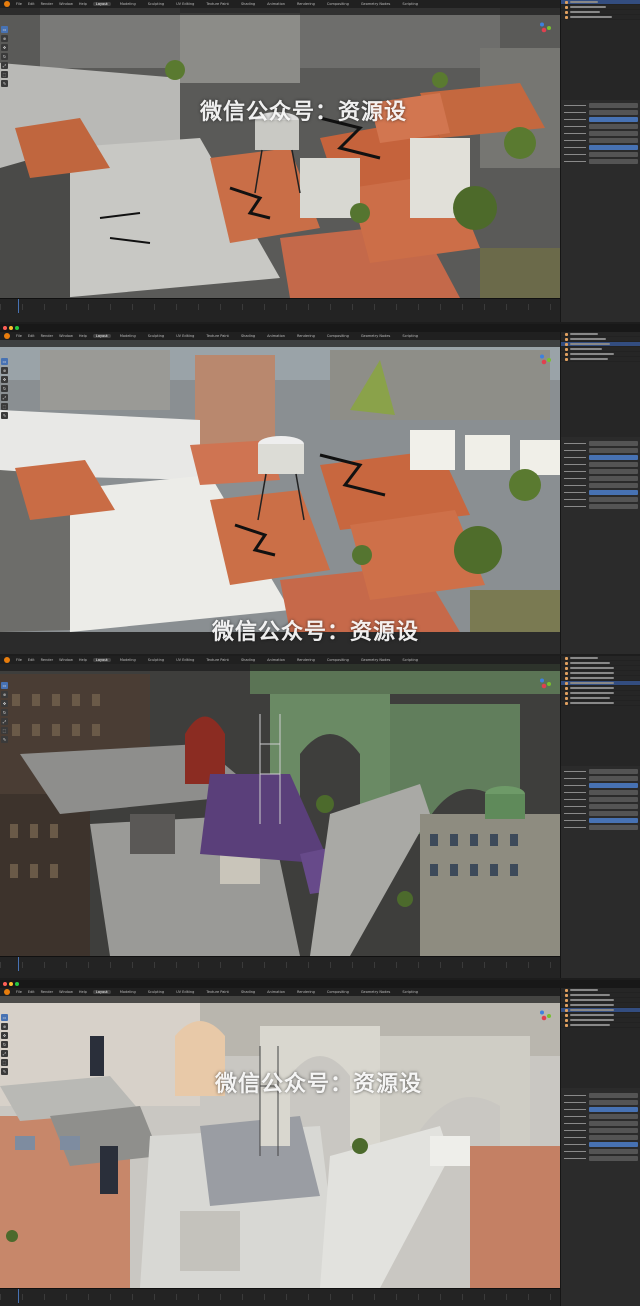 The width and height of the screenshot is (640, 1306). What do you see at coordinates (280, 310) in the screenshot?
I see `timeline` at bounding box center [280, 310].